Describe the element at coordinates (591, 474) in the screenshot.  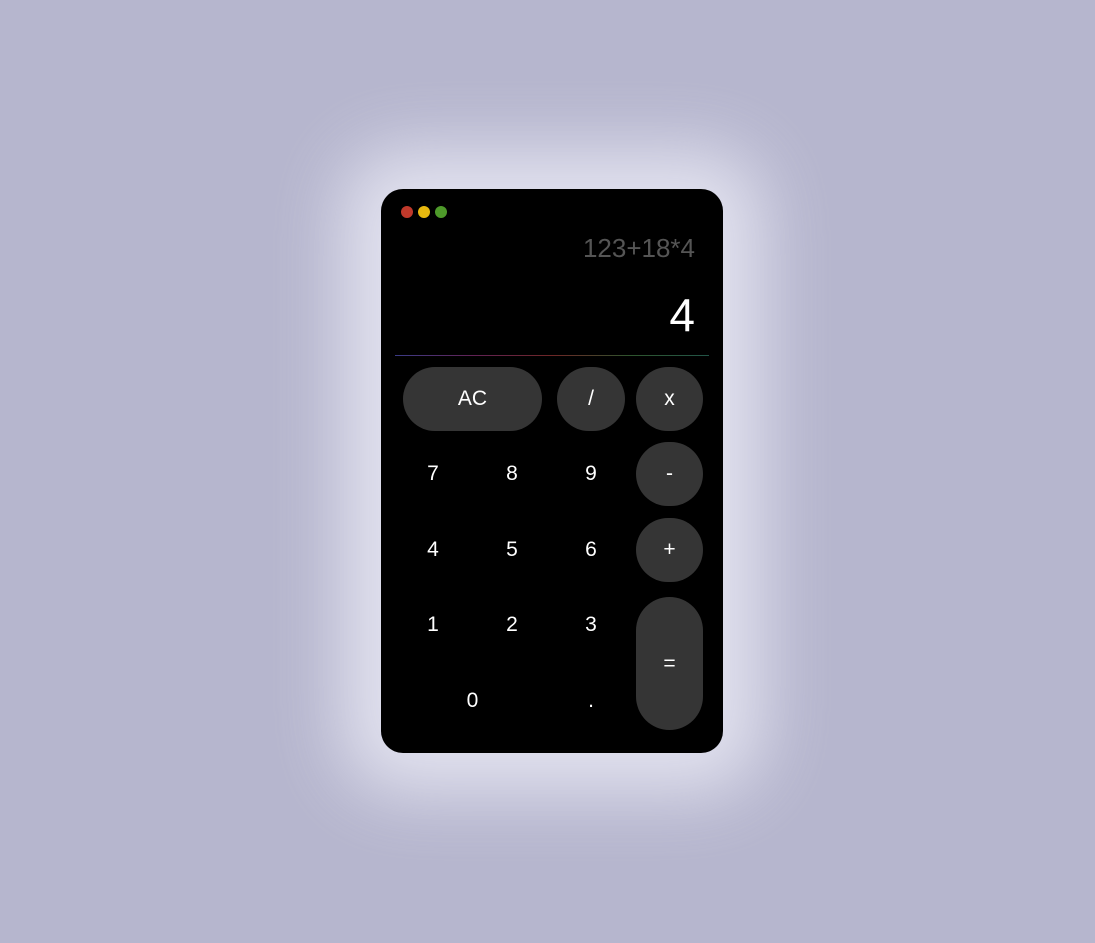
I see `digit-9-button: 9` at that location.